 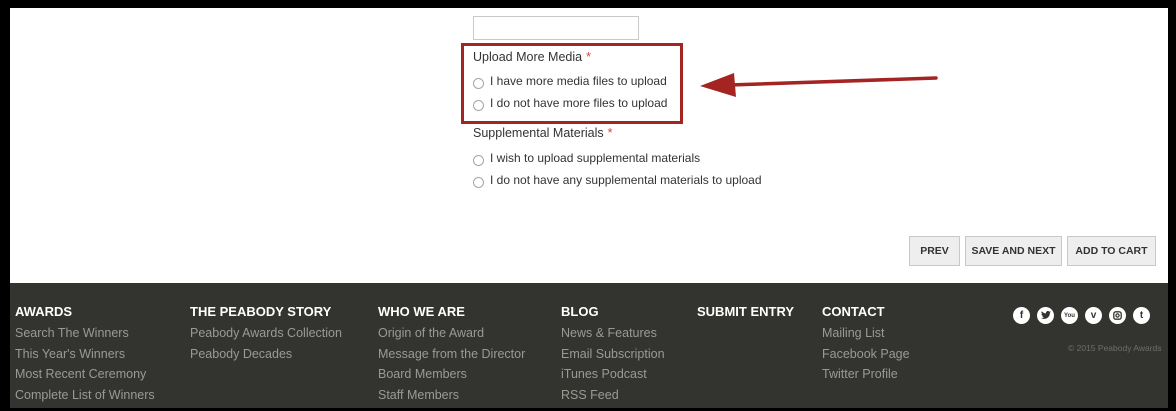 I want to click on twitter-icon, so click(x=1045, y=315).